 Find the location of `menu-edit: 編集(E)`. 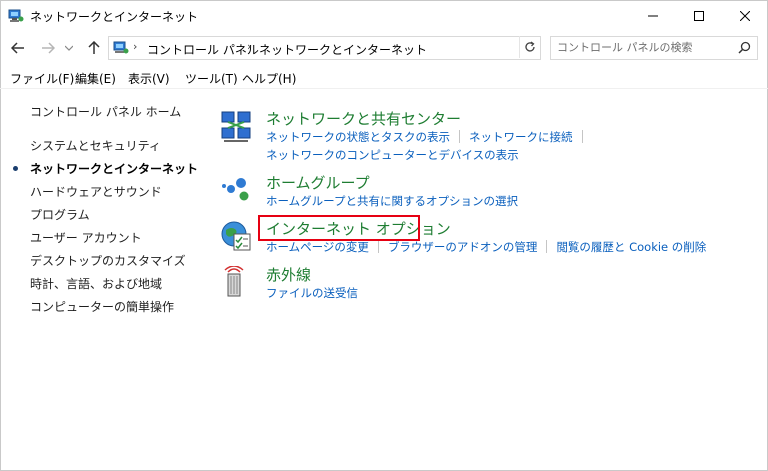

menu-edit: 編集(E) is located at coordinates (95, 78).